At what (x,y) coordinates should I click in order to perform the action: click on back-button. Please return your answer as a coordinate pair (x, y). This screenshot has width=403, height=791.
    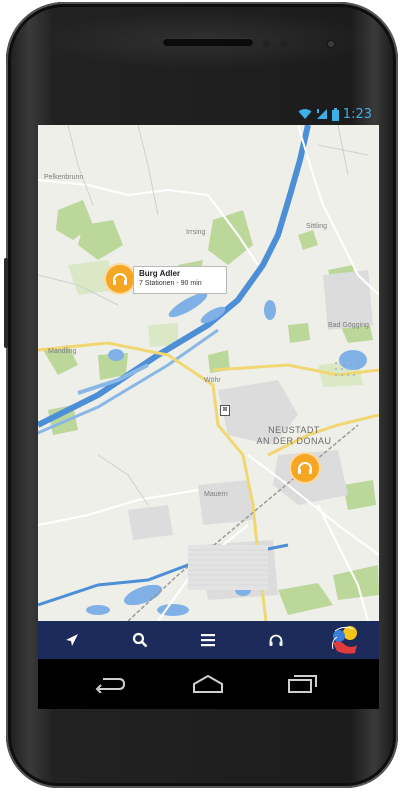
    Looking at the image, I should click on (110, 684).